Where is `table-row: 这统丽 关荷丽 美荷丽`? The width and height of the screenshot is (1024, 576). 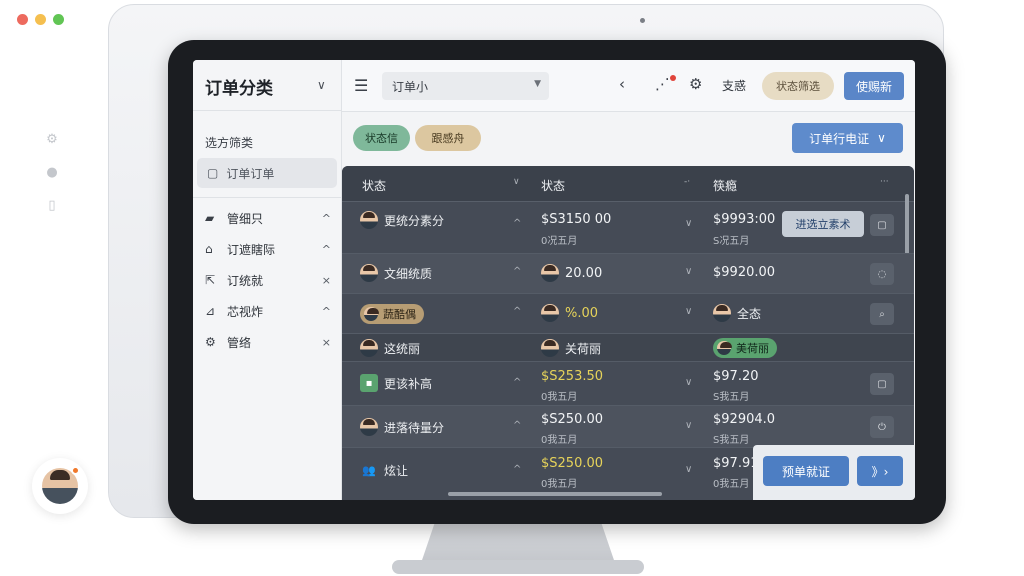
table-row: 这统丽 关荷丽 美荷丽 is located at coordinates (628, 348).